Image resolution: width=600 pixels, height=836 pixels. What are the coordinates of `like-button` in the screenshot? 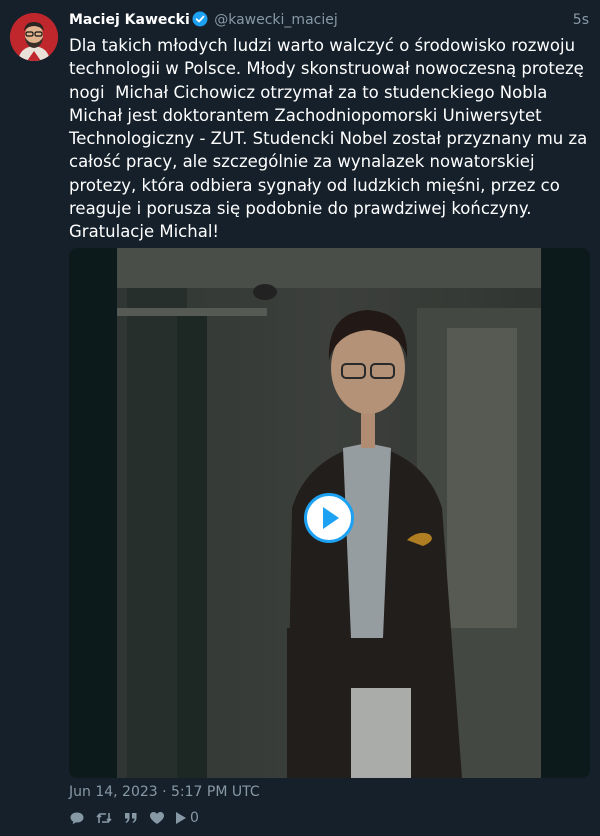 It's located at (157, 818).